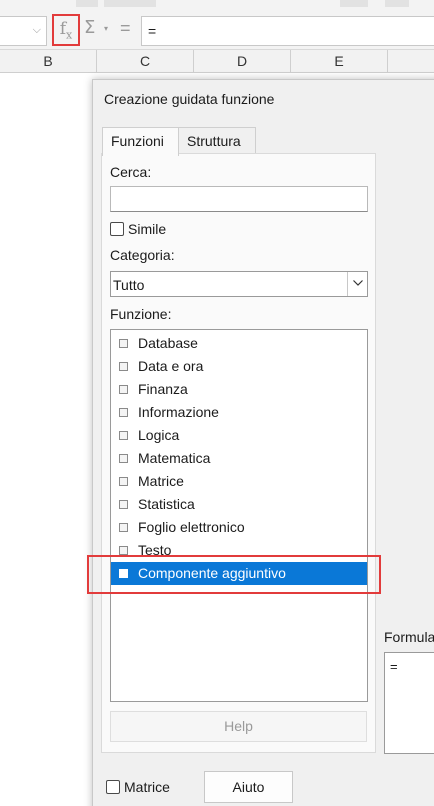 The width and height of the screenshot is (434, 806). What do you see at coordinates (166, 504) in the screenshot?
I see `list-item-label: Statistica` at bounding box center [166, 504].